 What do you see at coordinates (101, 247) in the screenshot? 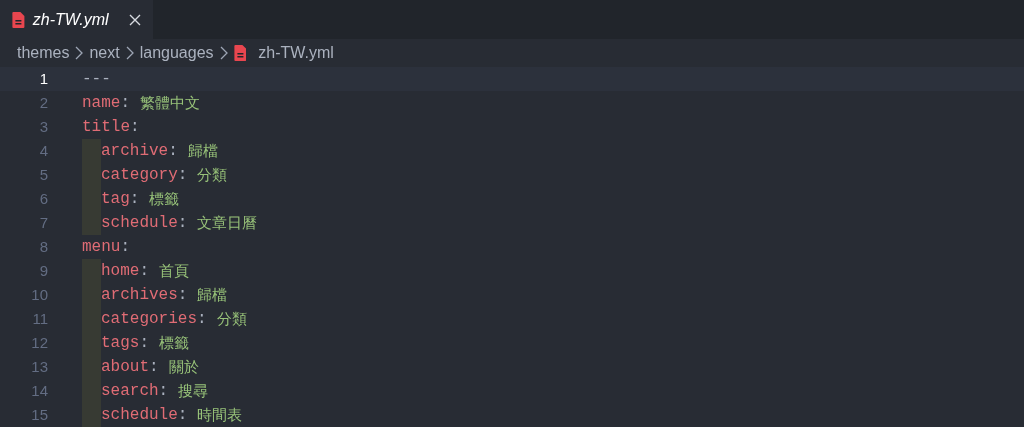
I see `yaml-key: menu` at bounding box center [101, 247].